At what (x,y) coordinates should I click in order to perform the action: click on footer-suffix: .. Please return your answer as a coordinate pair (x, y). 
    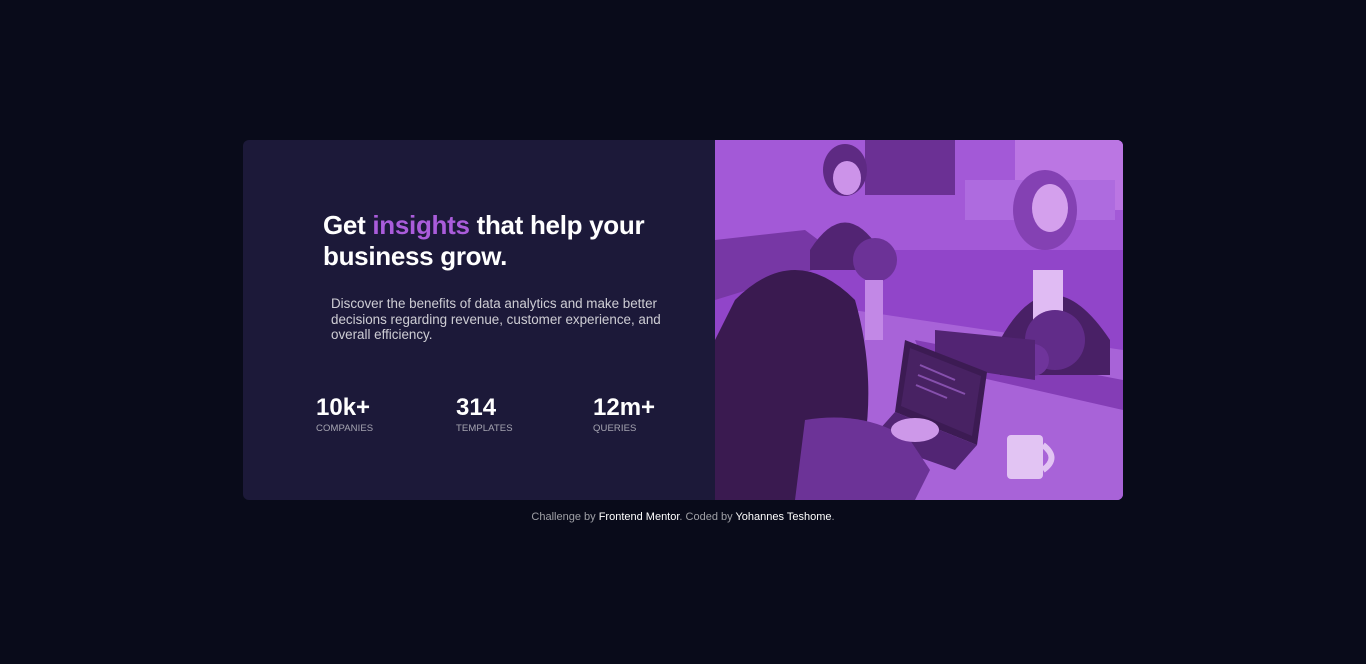
    Looking at the image, I should click on (833, 517).